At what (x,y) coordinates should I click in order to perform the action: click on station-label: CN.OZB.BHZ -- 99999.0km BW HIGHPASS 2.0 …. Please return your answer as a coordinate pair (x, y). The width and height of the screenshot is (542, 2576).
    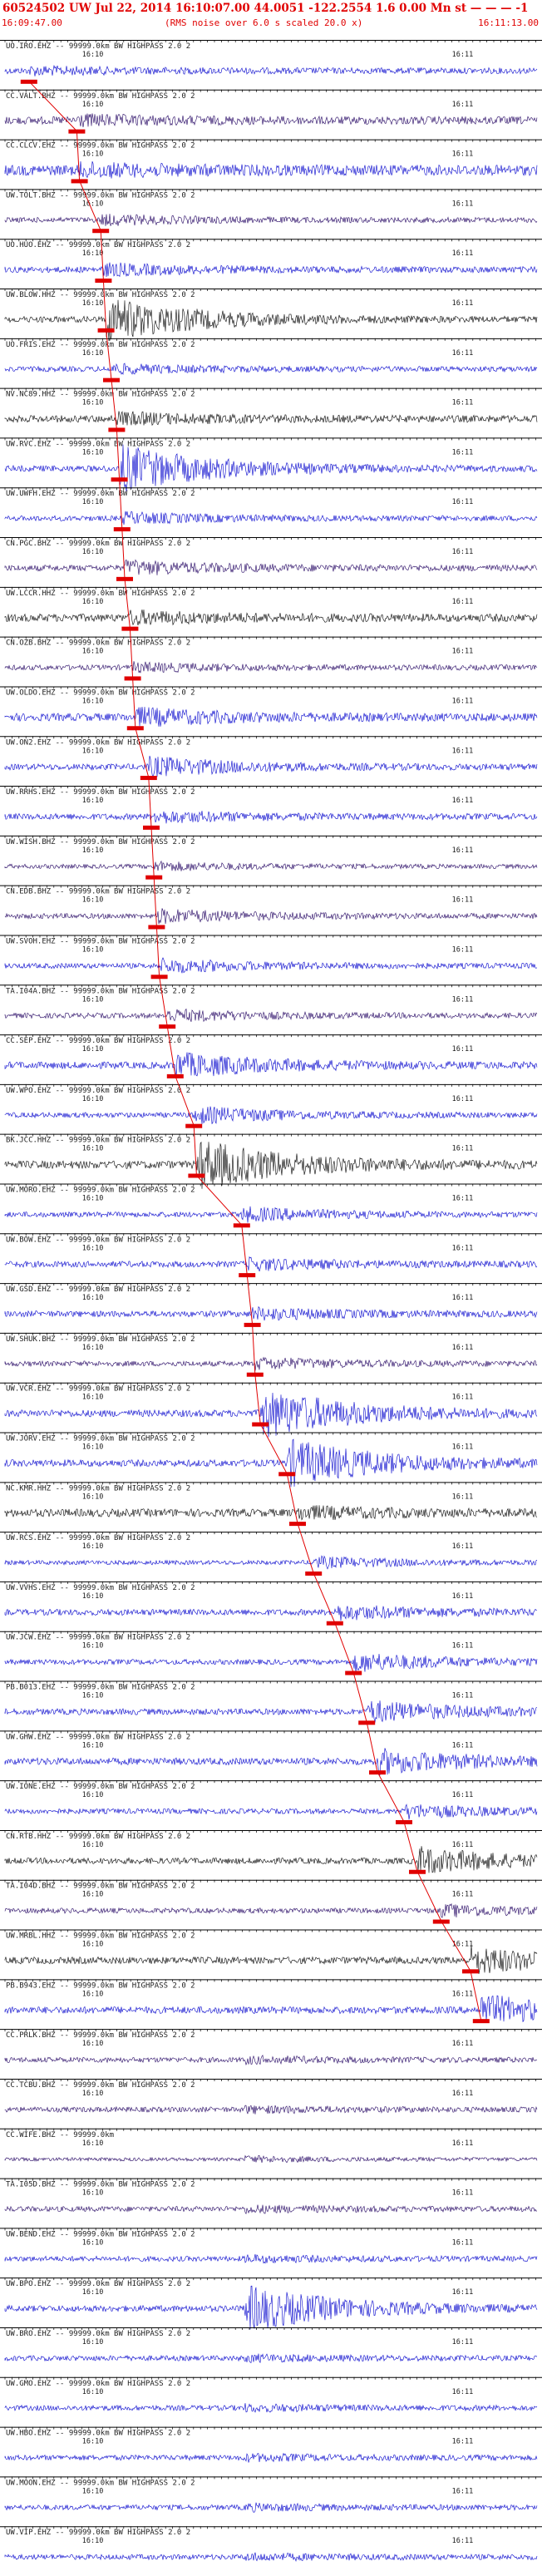
    Looking at the image, I should click on (98, 643).